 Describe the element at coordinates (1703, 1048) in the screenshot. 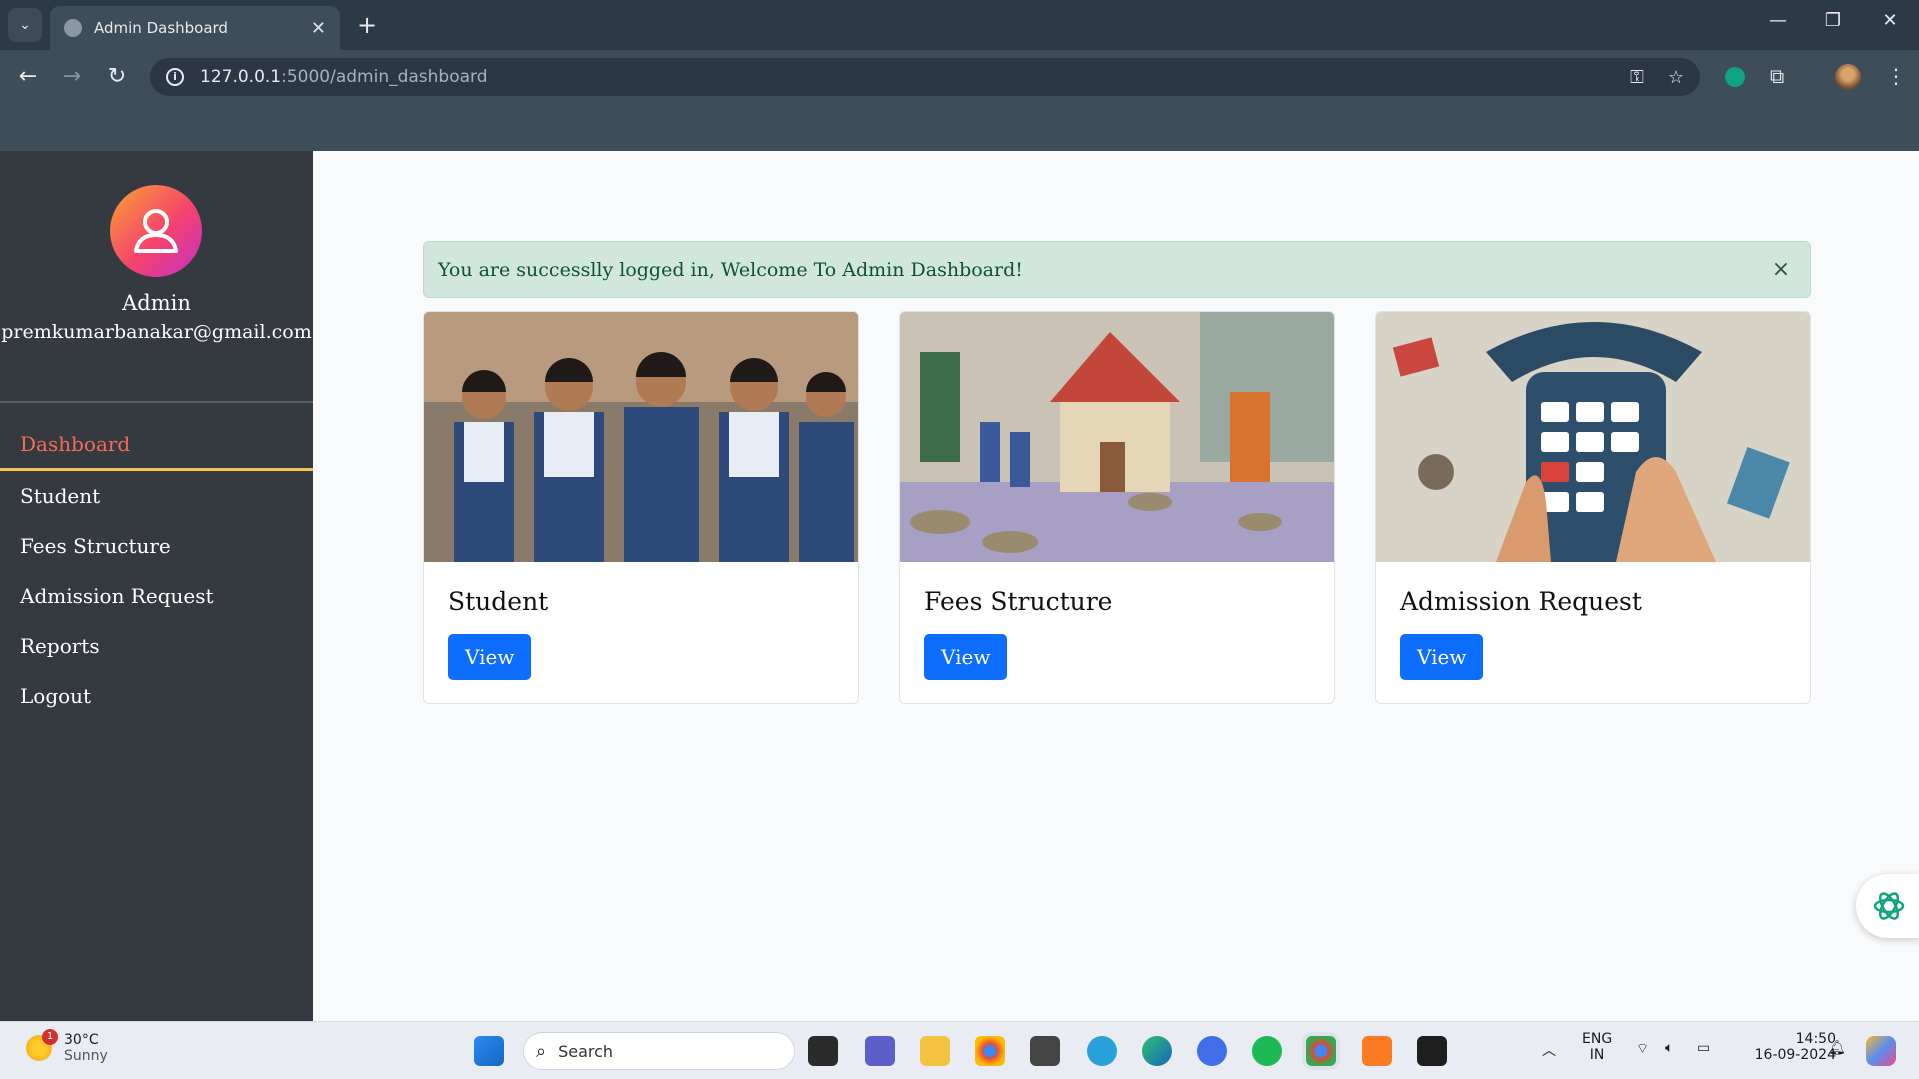

I see `battery-icon: ▭` at that location.